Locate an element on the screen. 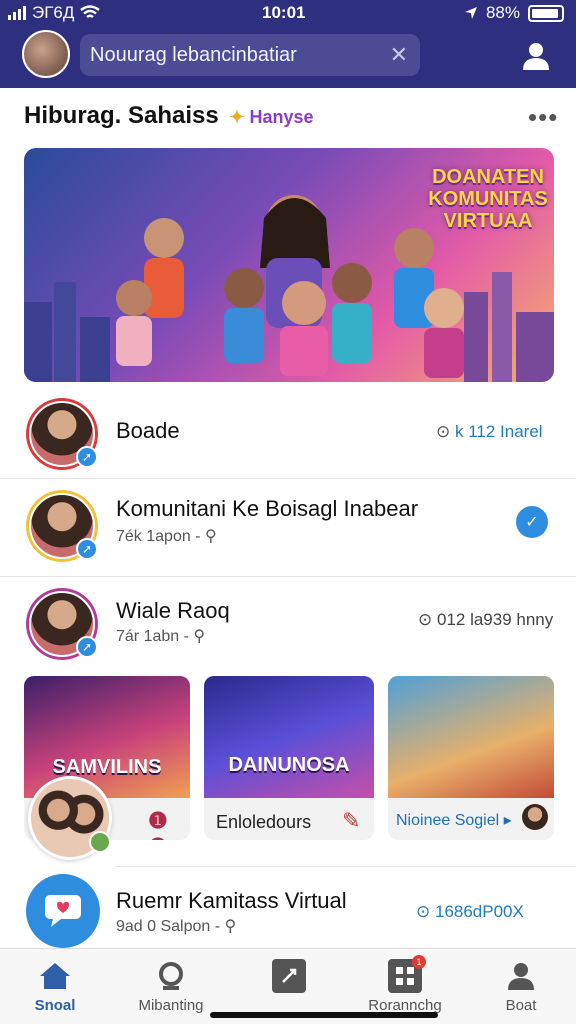 The image size is (576, 1024). chat-bubble-icon is located at coordinates (63, 911).